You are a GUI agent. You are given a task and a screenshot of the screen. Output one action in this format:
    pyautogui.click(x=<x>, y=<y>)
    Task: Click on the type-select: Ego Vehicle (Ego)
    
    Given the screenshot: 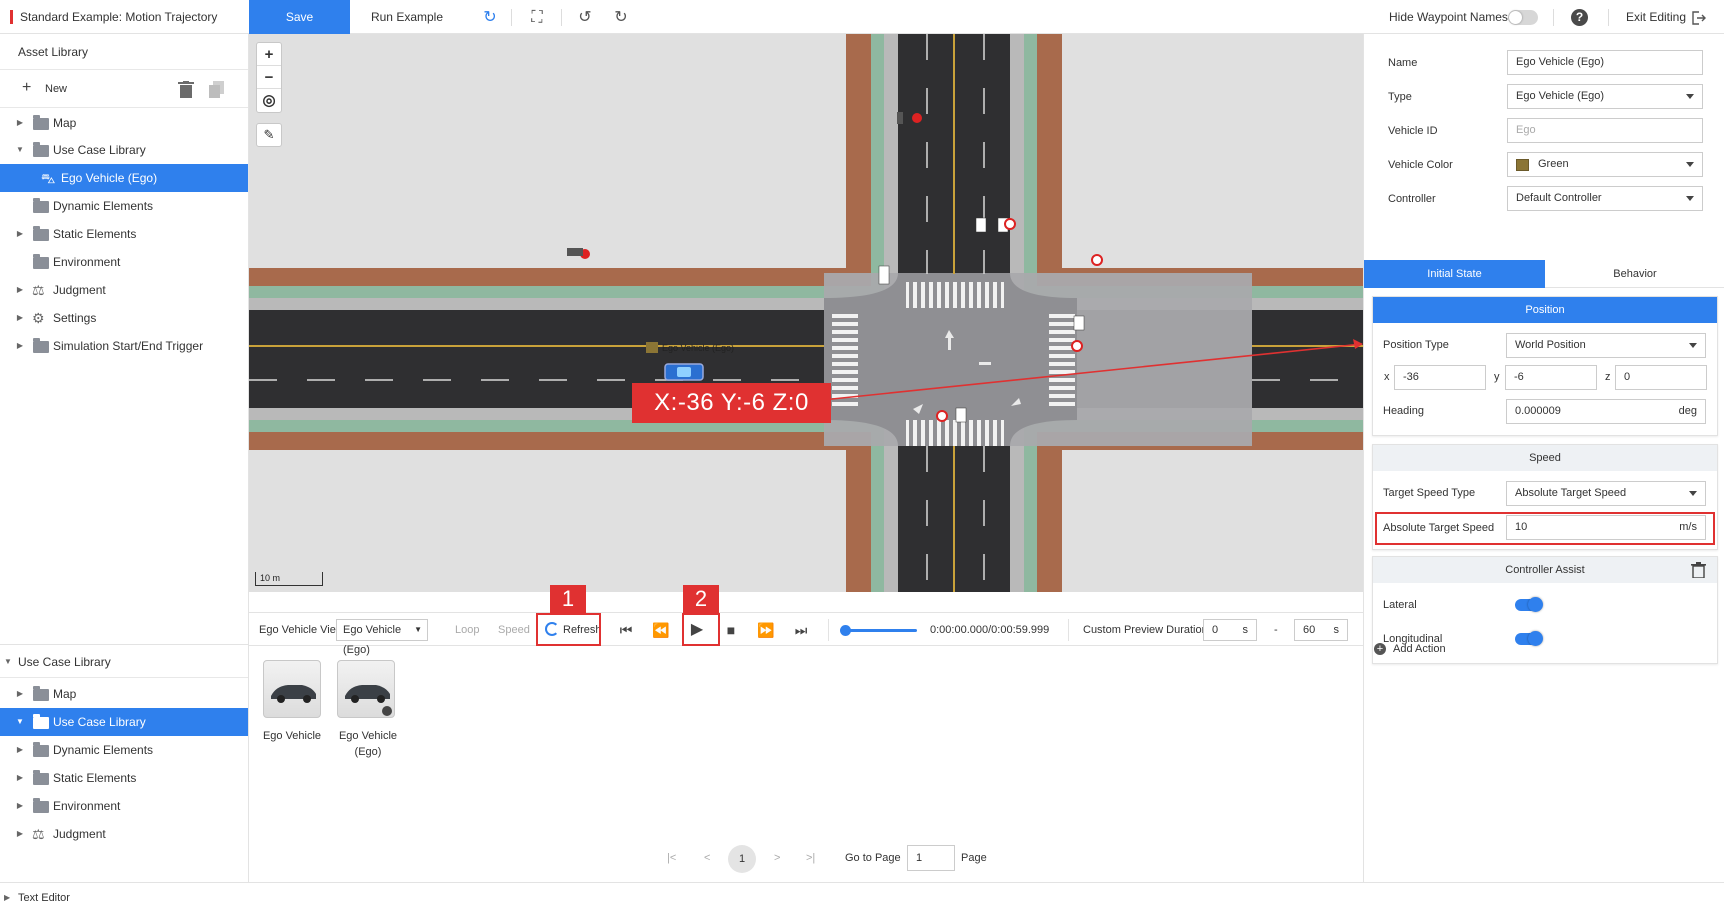 What is the action you would take?
    pyautogui.click(x=1605, y=96)
    